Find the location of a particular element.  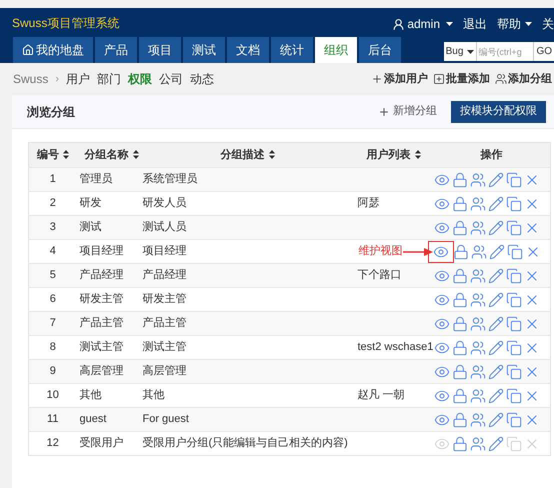

column-header: 分组名称 is located at coordinates (108, 155).